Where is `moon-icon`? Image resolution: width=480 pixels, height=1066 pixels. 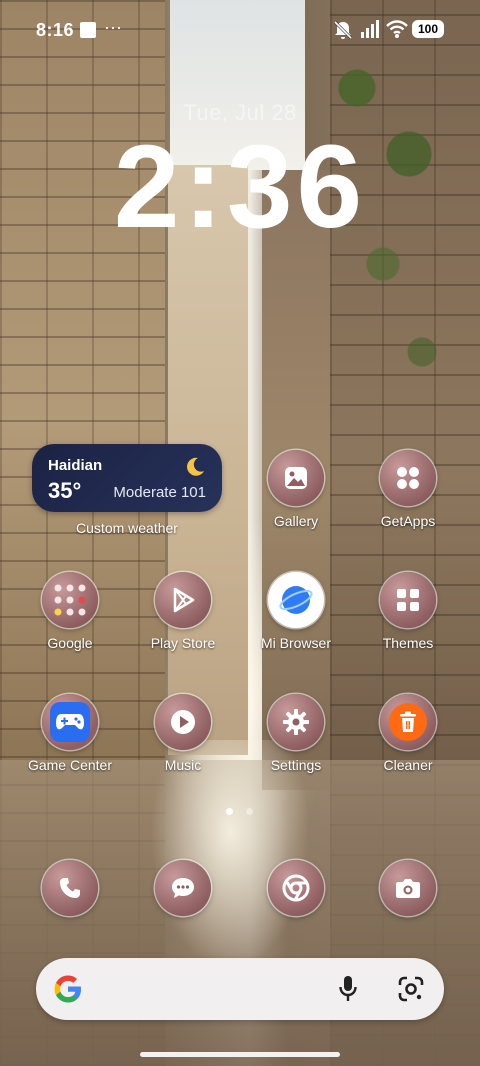
moon-icon is located at coordinates (195, 466).